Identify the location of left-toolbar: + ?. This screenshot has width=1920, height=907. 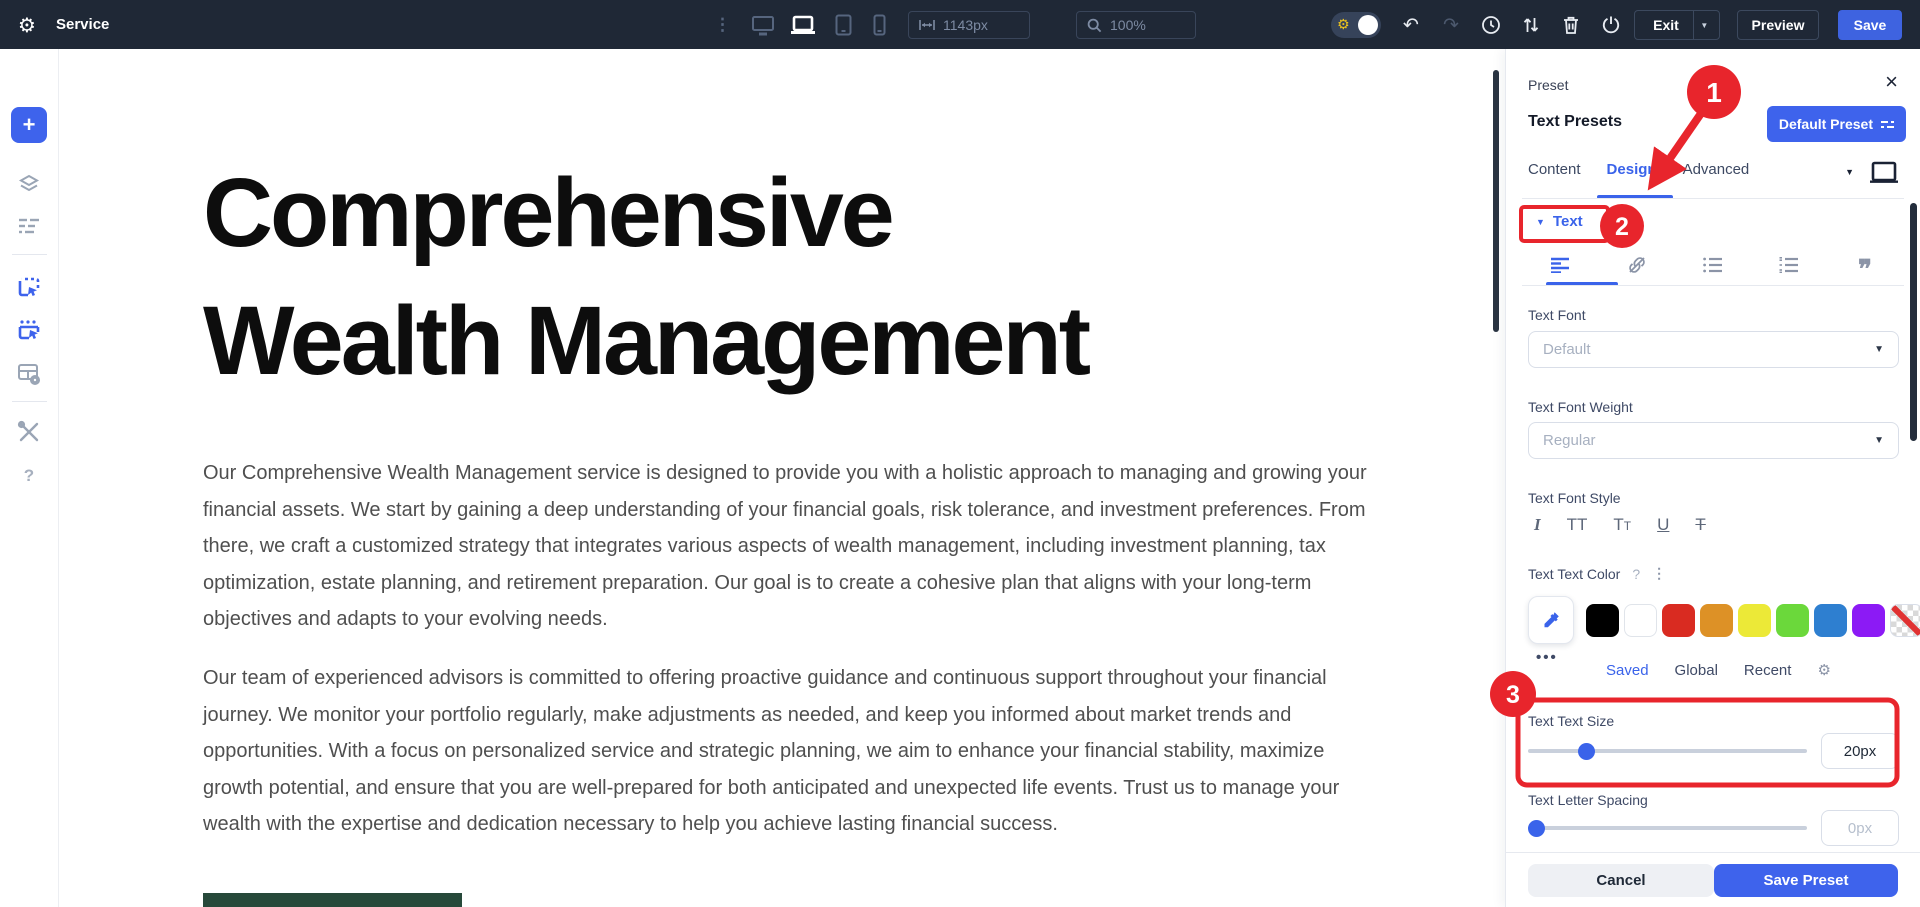
(29, 478).